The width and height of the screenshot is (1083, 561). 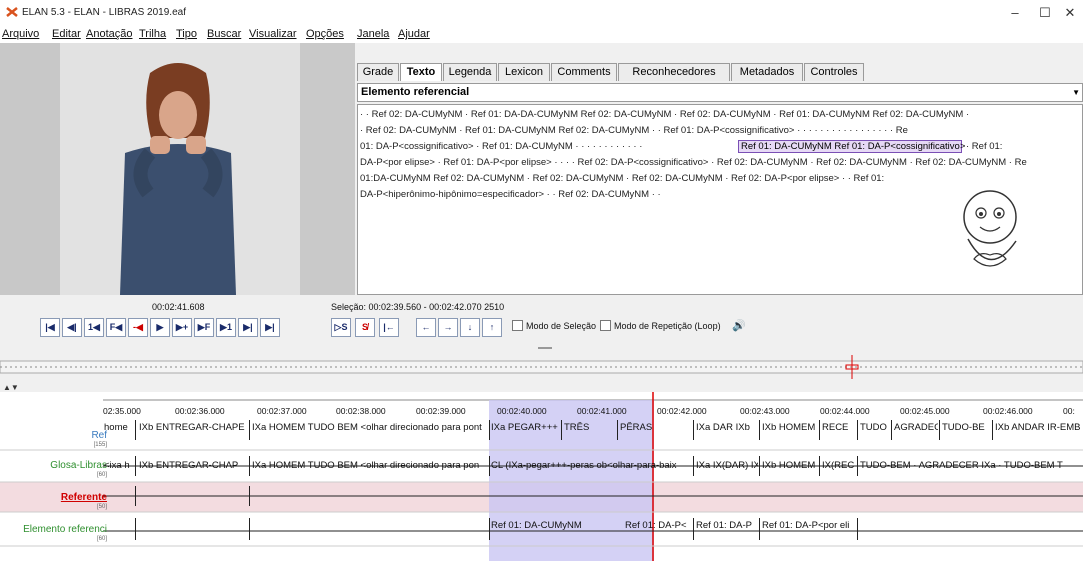 I want to click on chevron-down-icon: ▼, so click(x=1076, y=92).